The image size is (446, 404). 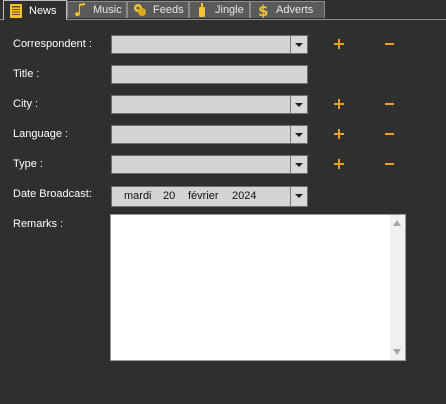 I want to click on city-select, so click(x=209, y=104).